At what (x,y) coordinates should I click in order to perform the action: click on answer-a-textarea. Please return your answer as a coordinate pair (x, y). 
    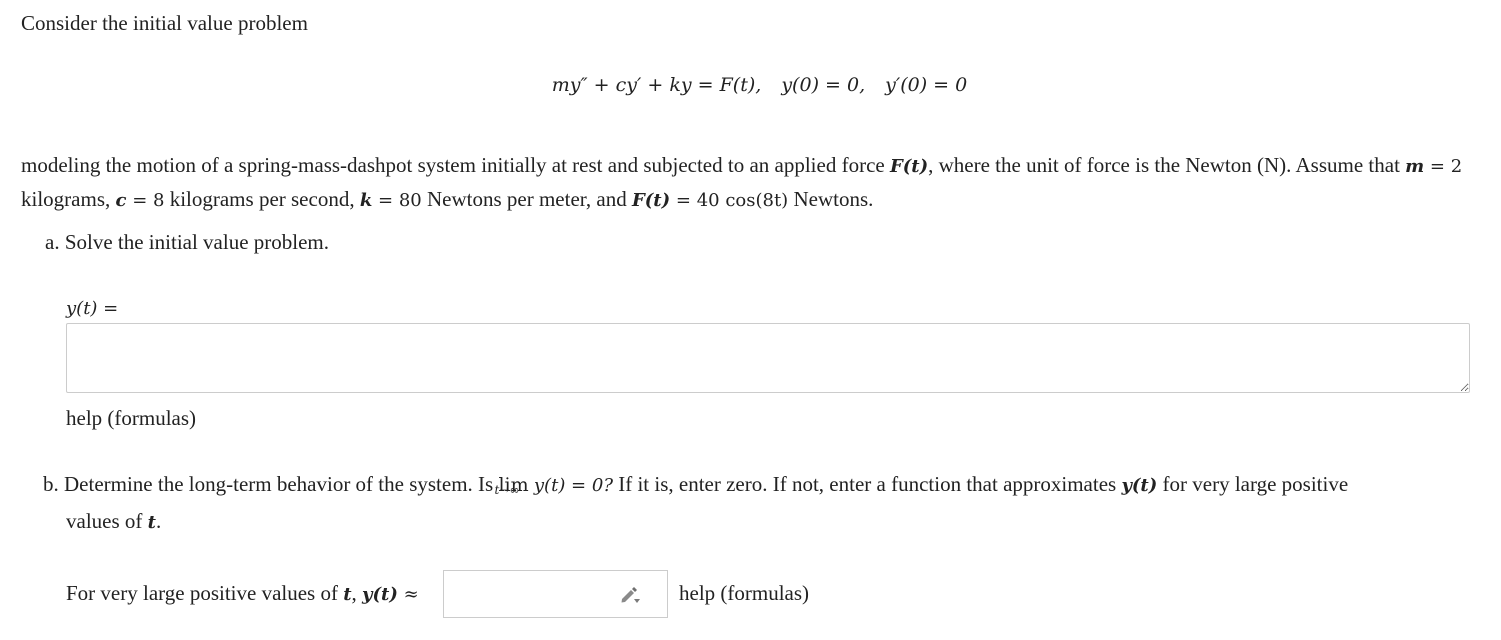
    Looking at the image, I should click on (768, 358).